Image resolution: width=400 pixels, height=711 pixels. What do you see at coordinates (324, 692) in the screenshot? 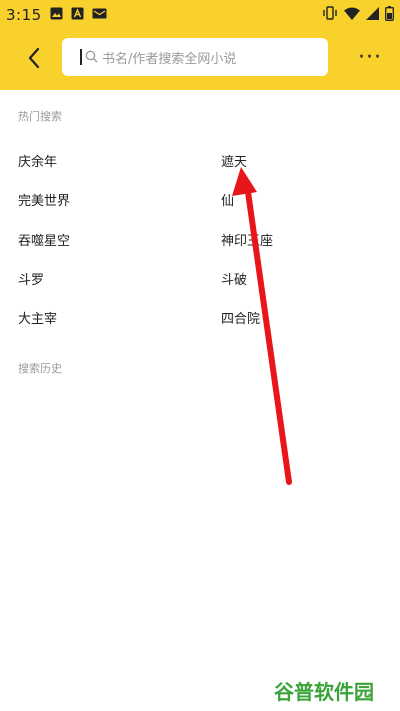
I see `watermark-text: 谷普软件园` at bounding box center [324, 692].